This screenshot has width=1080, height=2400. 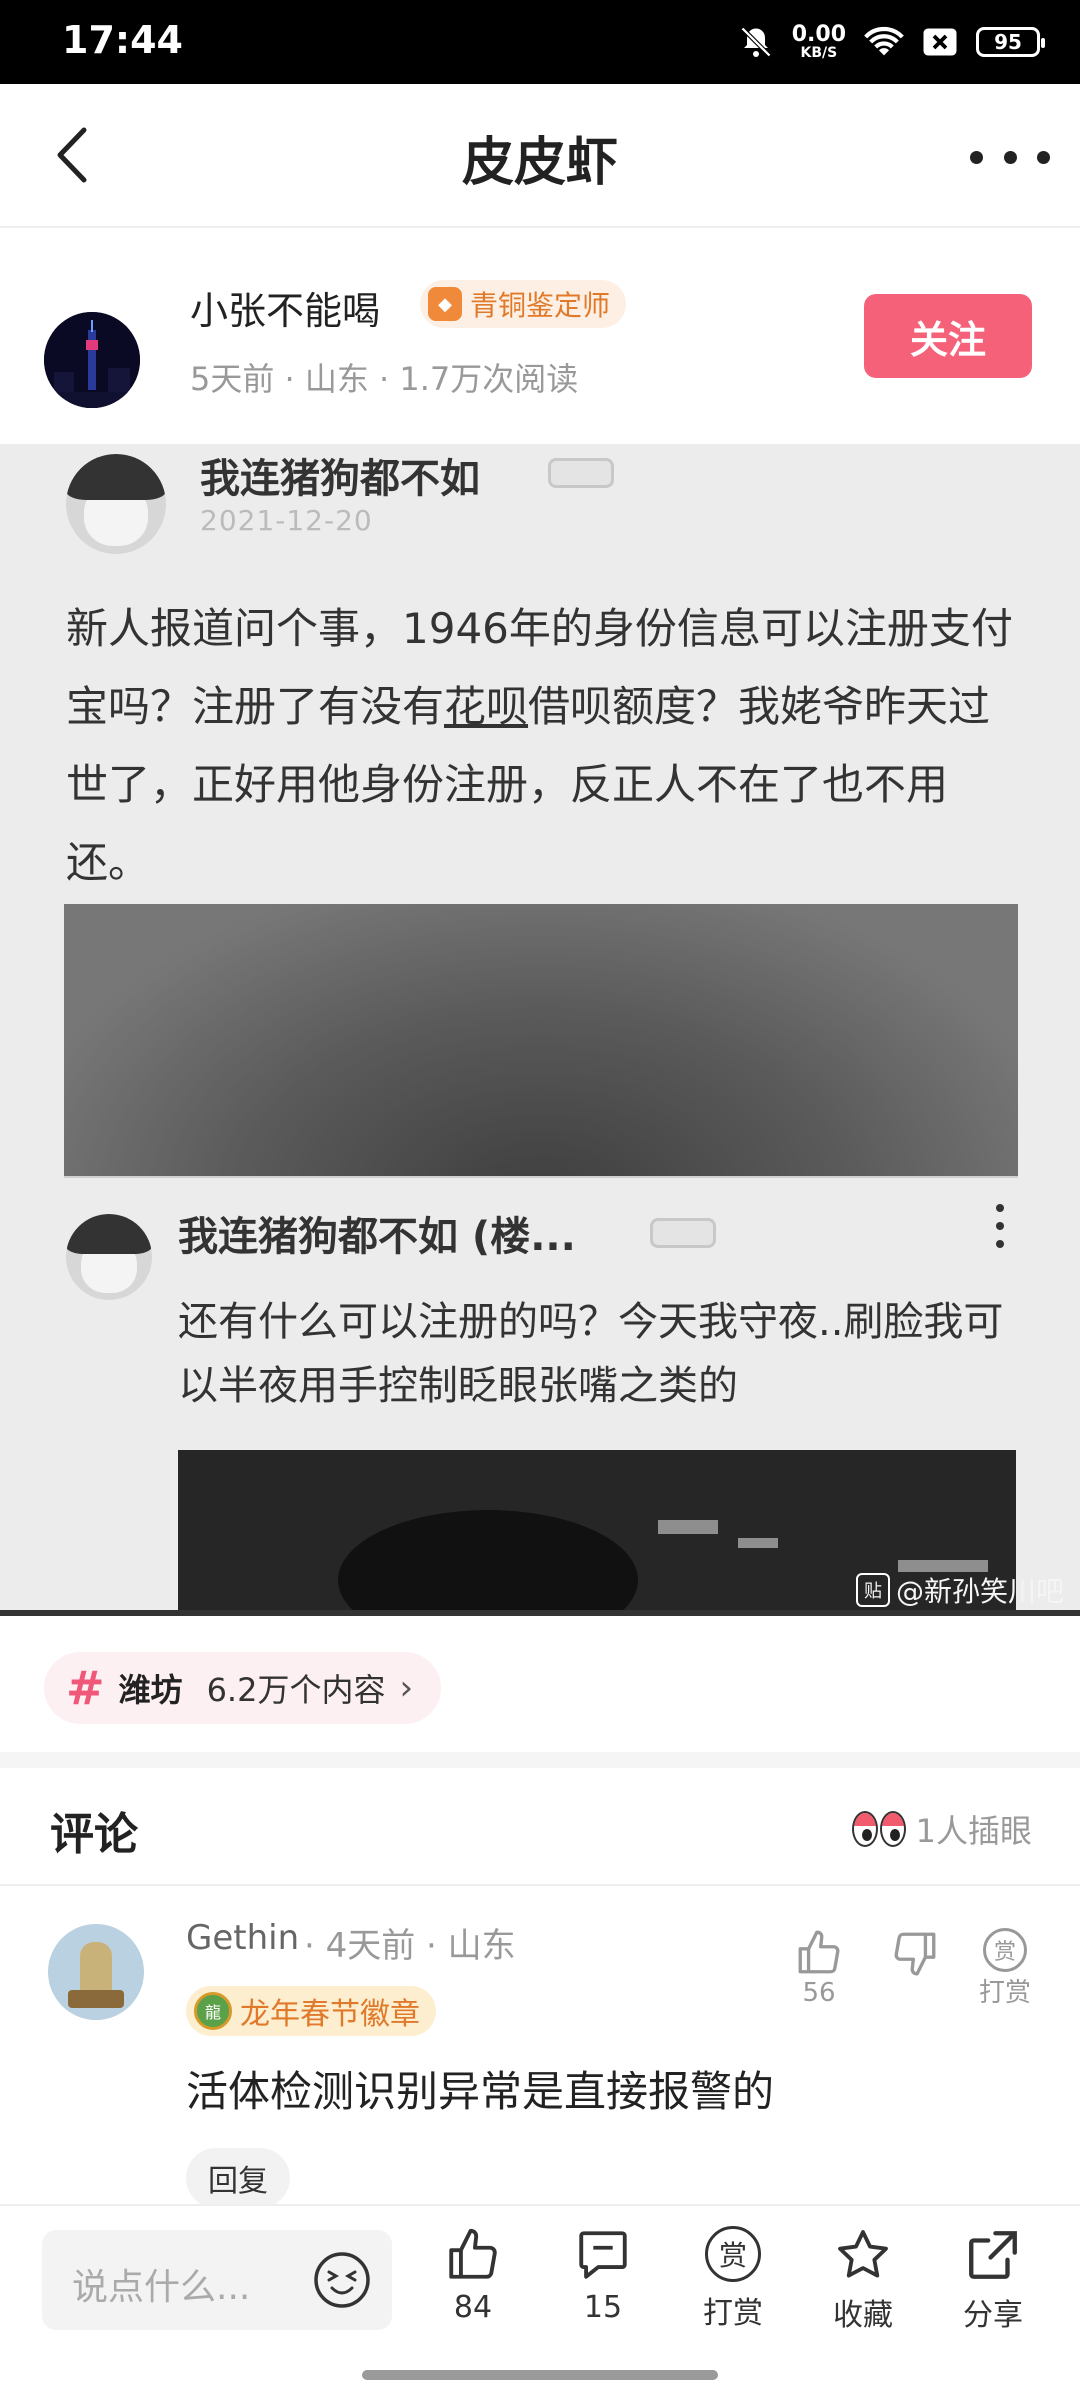 What do you see at coordinates (819, 53) in the screenshot?
I see `net-speed-unit: KB/S` at bounding box center [819, 53].